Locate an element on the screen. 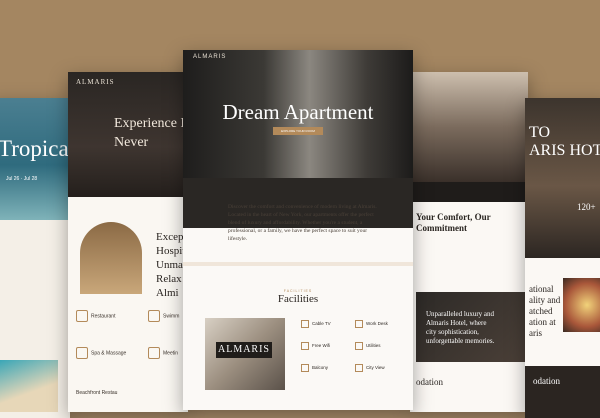  lobby-photo is located at coordinates (111, 258).